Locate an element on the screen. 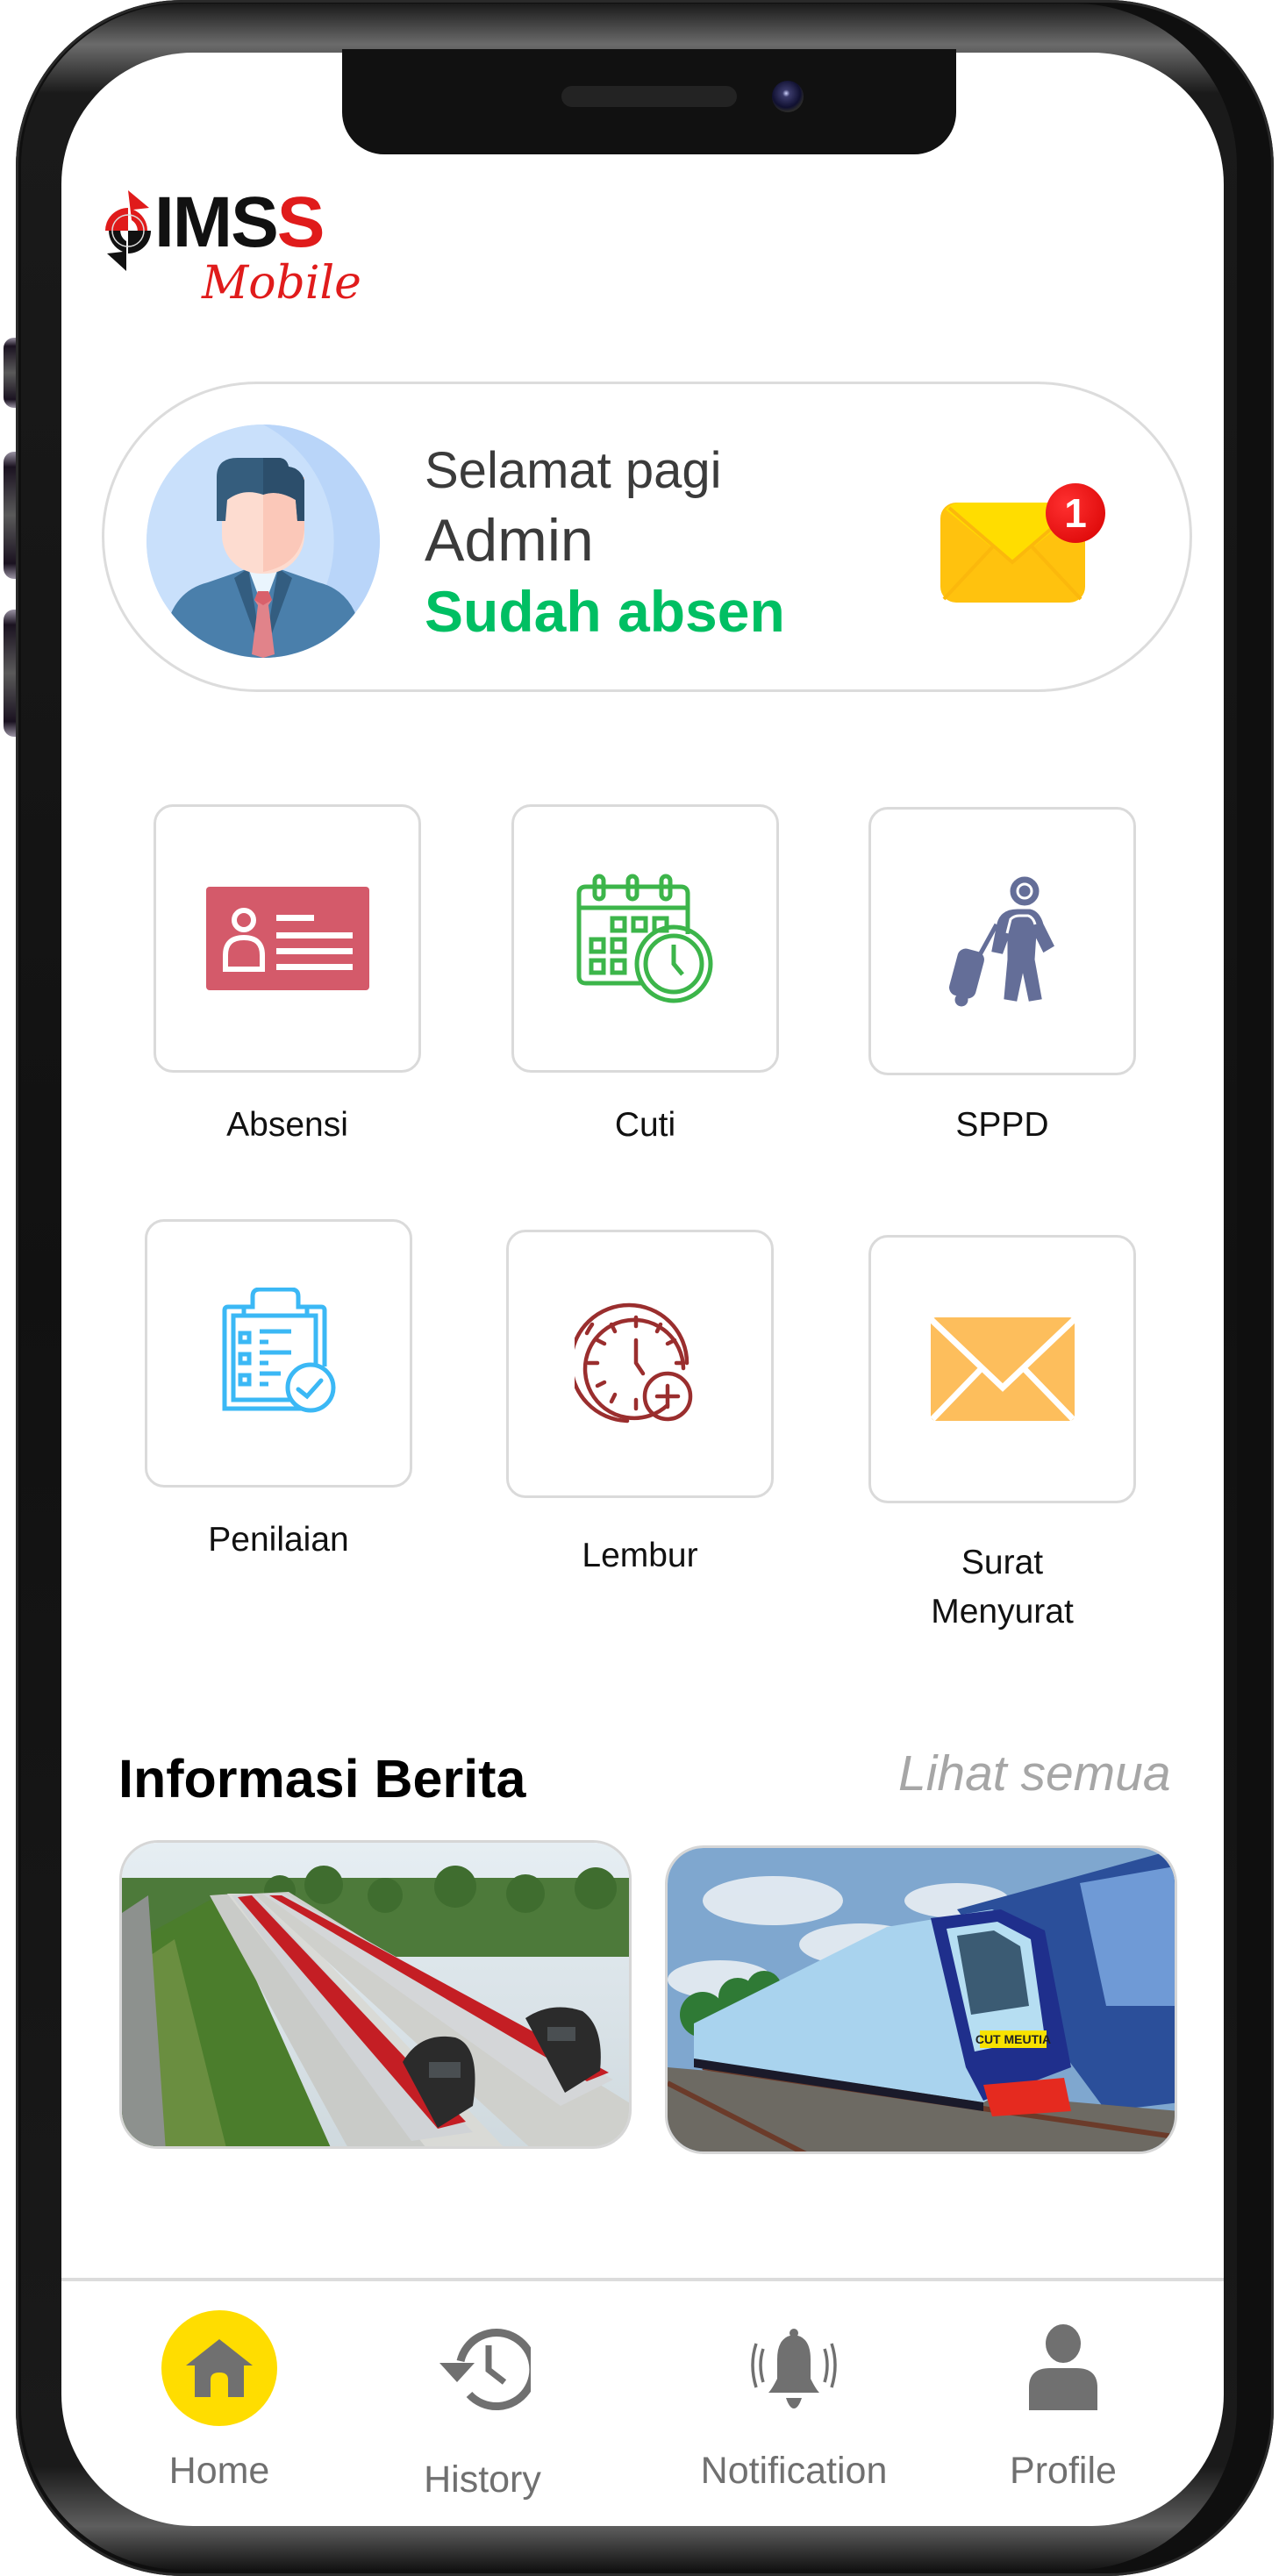 The height and width of the screenshot is (2576, 1279). menu-label: Absensi is located at coordinates (287, 1125).